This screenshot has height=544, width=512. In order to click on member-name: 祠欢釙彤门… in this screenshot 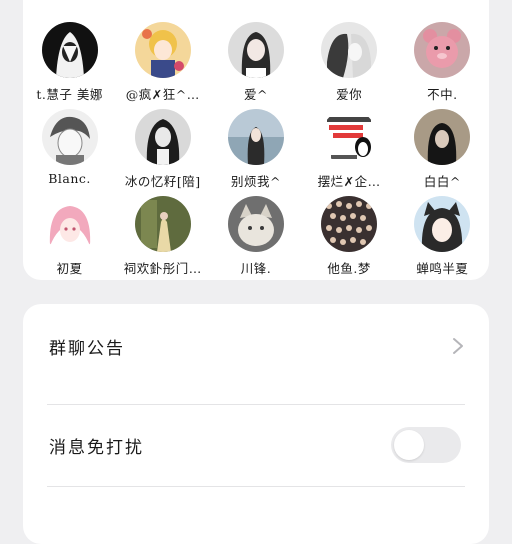, I will do `click(162, 268)`.